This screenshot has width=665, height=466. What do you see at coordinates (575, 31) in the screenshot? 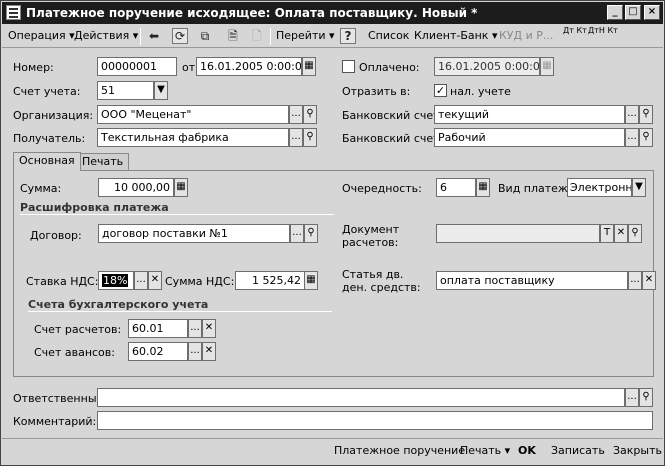
I see `dt-kt-icon: Дт Кт` at bounding box center [575, 31].